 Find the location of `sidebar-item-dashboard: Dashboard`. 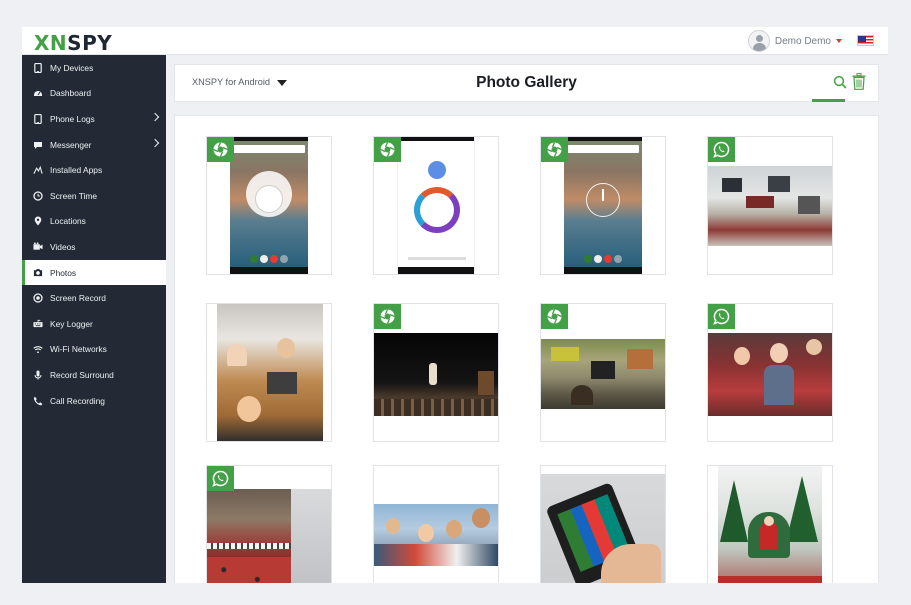

sidebar-item-dashboard: Dashboard is located at coordinates (94, 94).